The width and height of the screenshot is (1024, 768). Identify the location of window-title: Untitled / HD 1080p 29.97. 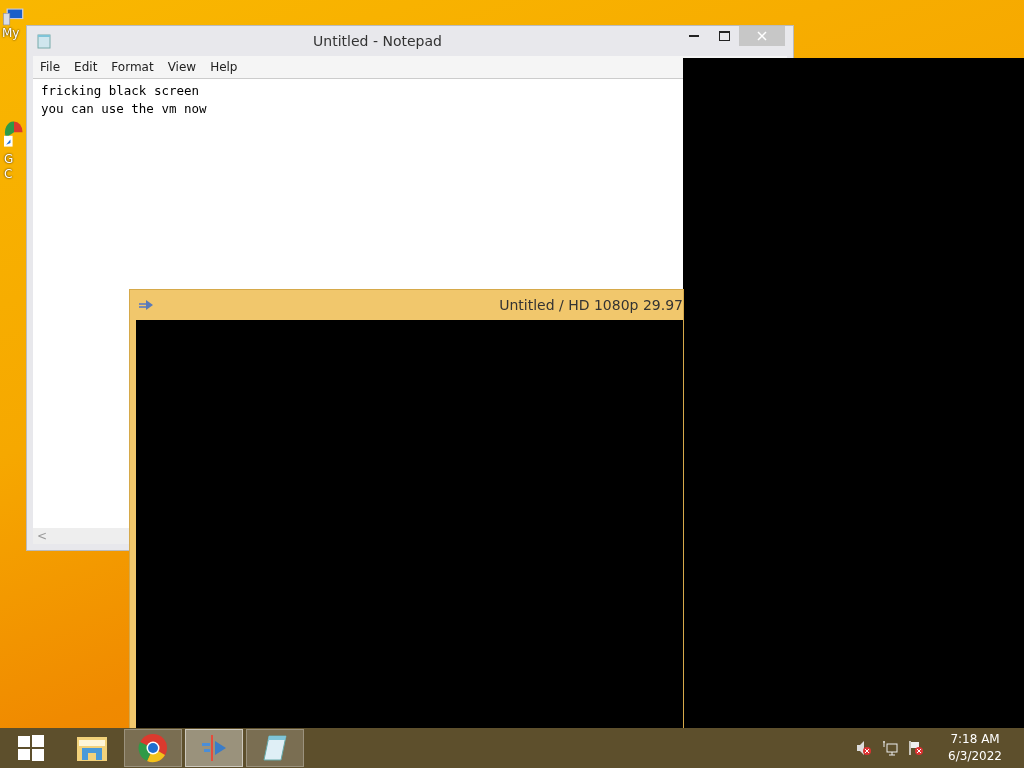
(590, 305).